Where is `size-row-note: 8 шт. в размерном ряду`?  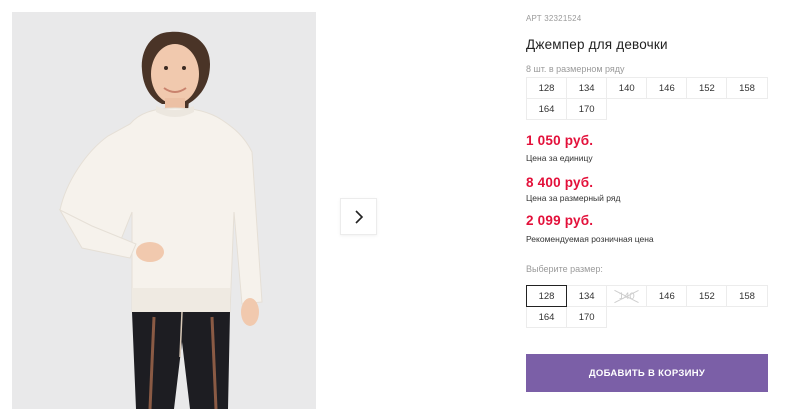 size-row-note: 8 шт. в размерном ряду is located at coordinates (575, 69).